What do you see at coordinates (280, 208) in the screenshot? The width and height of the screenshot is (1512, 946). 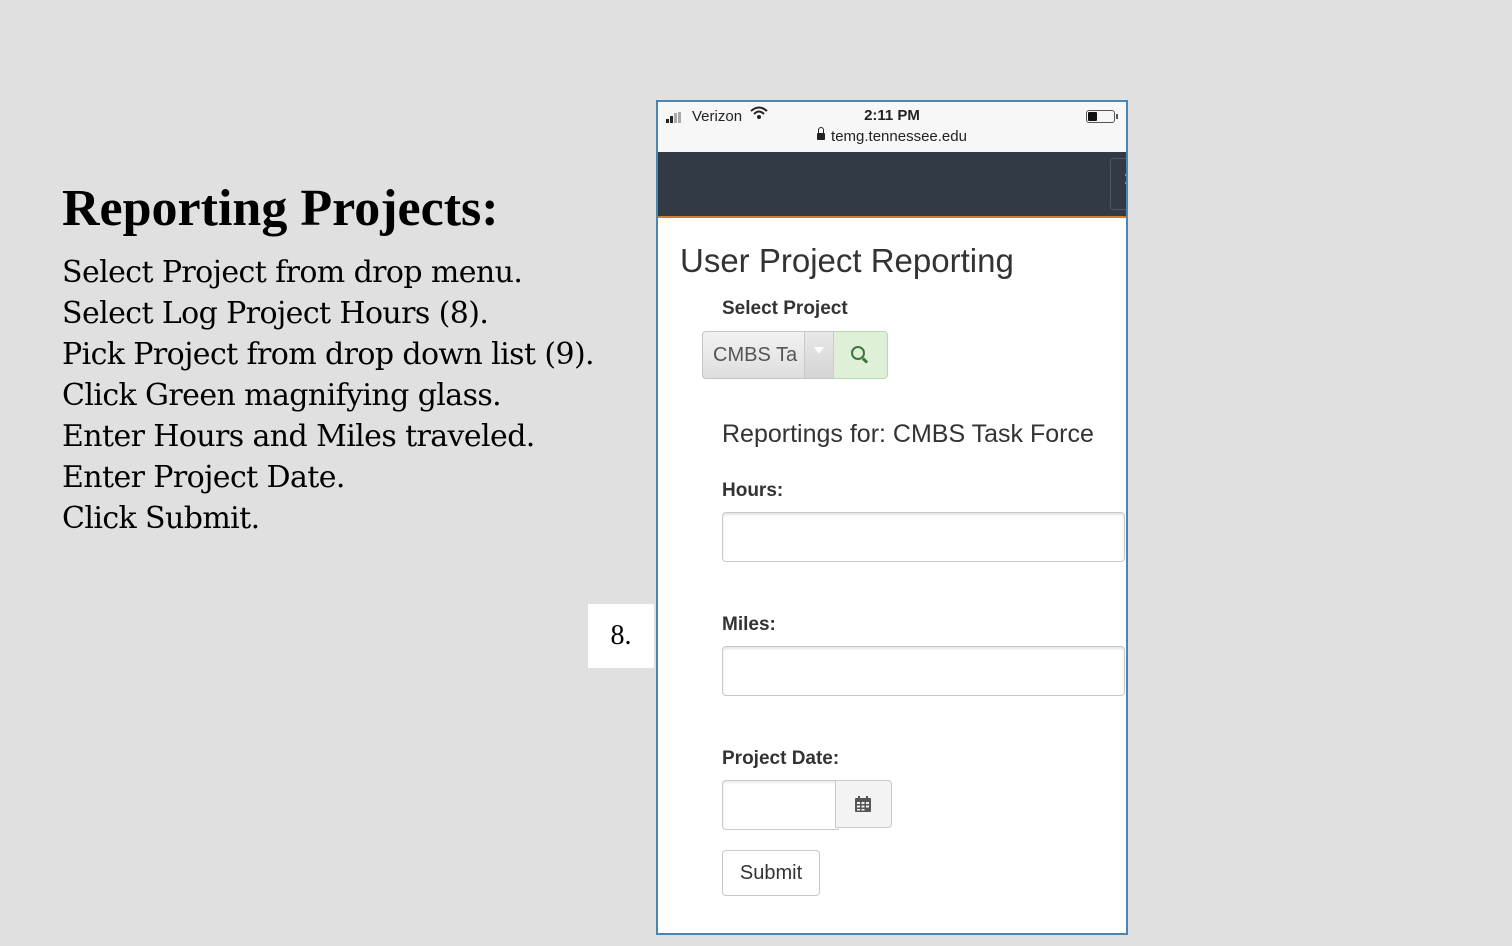 I see `slide-title: Reporting Projects:` at bounding box center [280, 208].